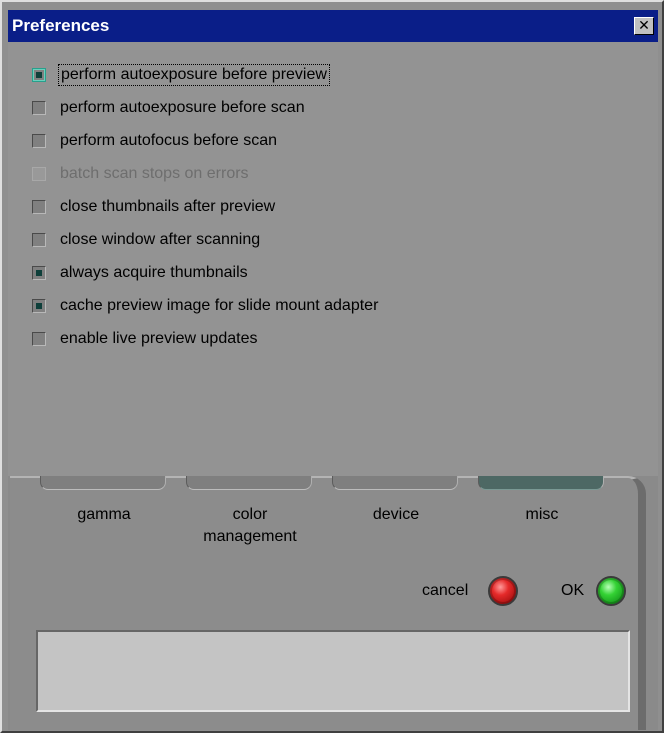 This screenshot has height=733, width=664. Describe the element at coordinates (182, 107) in the screenshot. I see `option-label: perform autoexposure before scan` at that location.